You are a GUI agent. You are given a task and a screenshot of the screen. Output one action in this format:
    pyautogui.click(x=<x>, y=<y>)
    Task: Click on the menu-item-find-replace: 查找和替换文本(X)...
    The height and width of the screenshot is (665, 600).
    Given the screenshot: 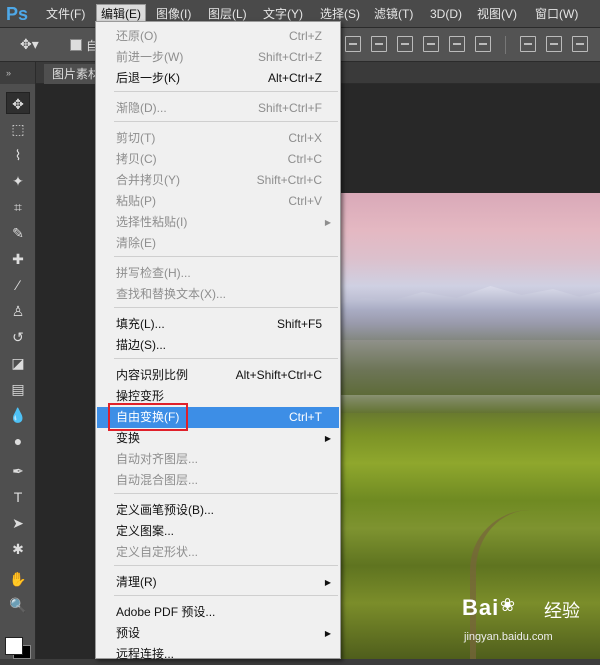 What is the action you would take?
    pyautogui.click(x=218, y=294)
    